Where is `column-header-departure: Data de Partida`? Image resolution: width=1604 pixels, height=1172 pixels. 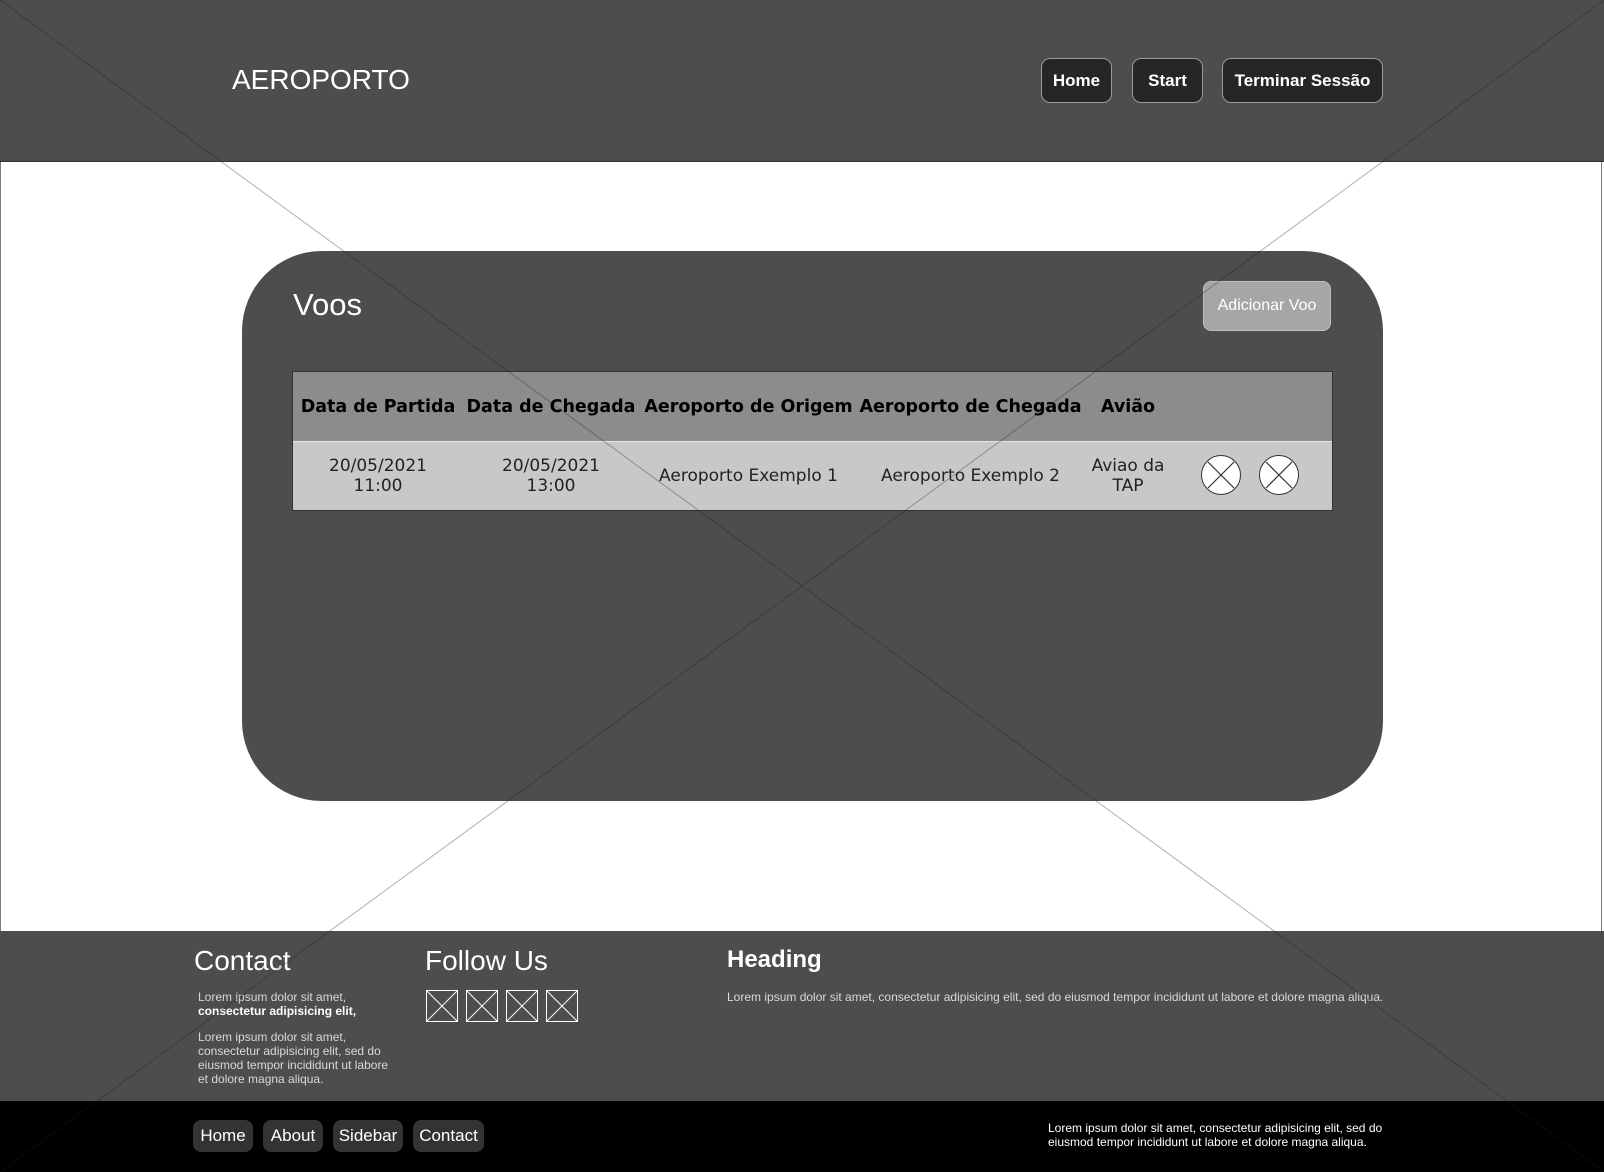 column-header-departure: Data de Partida is located at coordinates (378, 406).